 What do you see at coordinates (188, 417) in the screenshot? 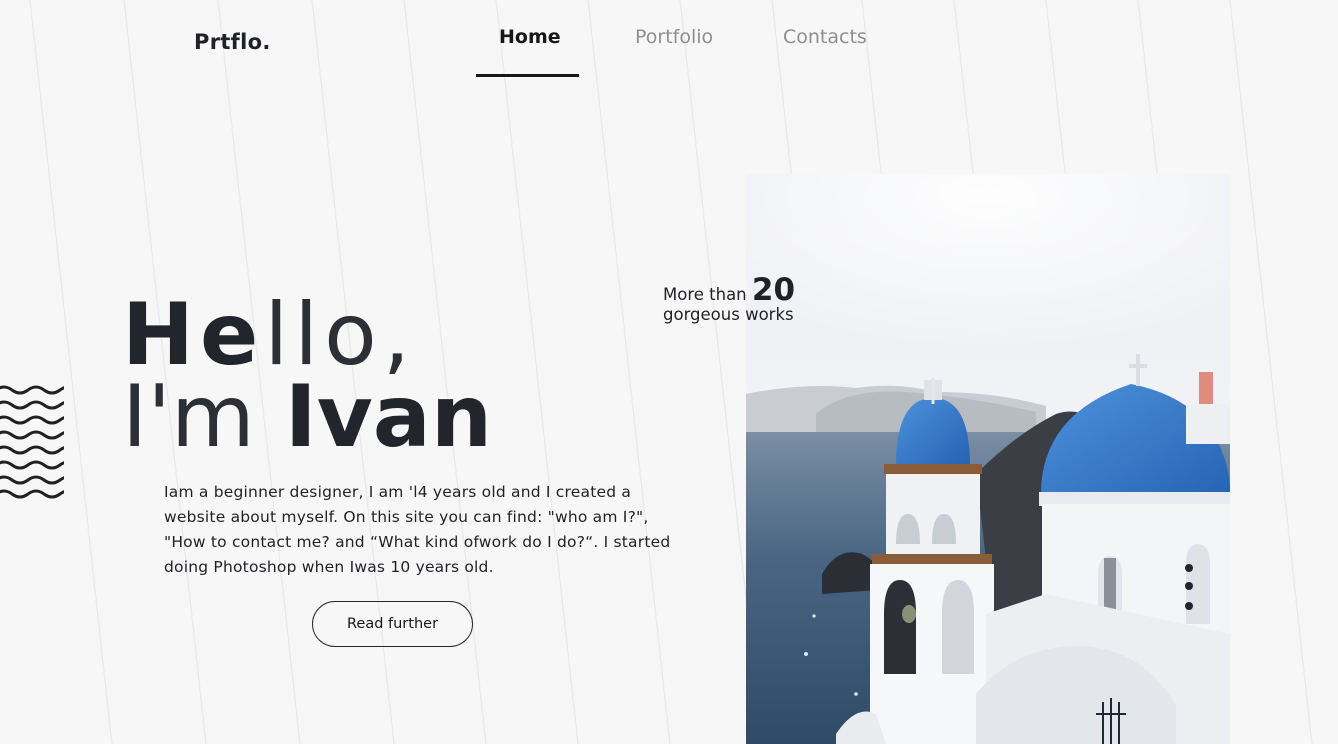
I see `hero-im-thin: I'm` at bounding box center [188, 417].